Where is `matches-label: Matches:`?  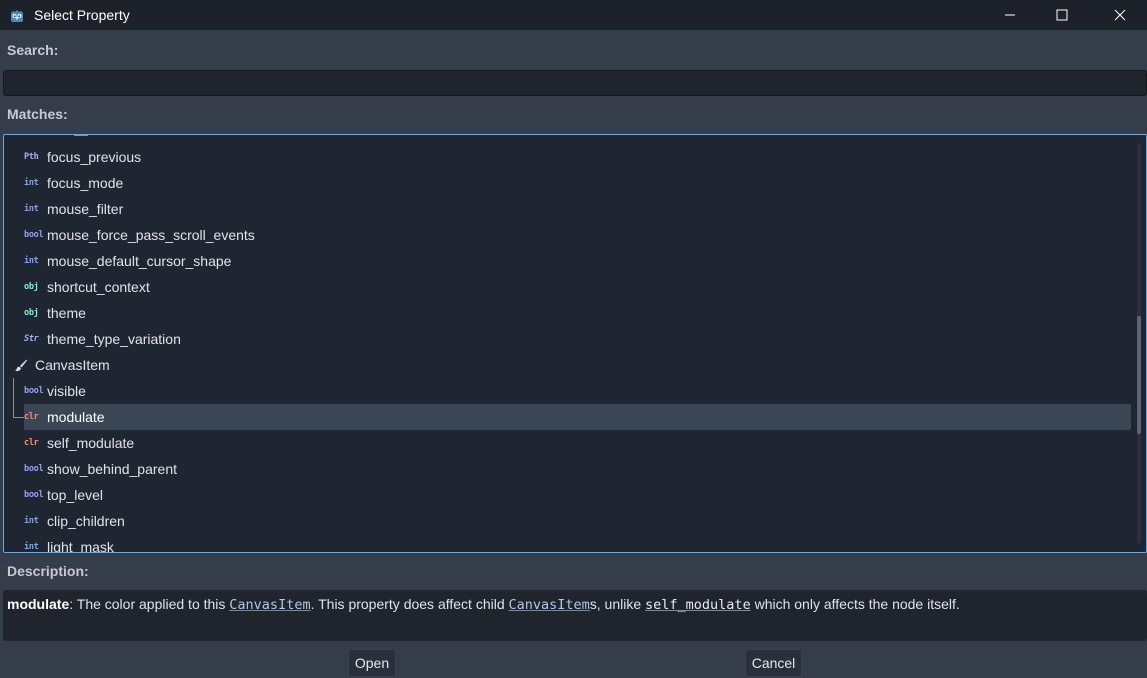
matches-label: Matches: is located at coordinates (37, 114).